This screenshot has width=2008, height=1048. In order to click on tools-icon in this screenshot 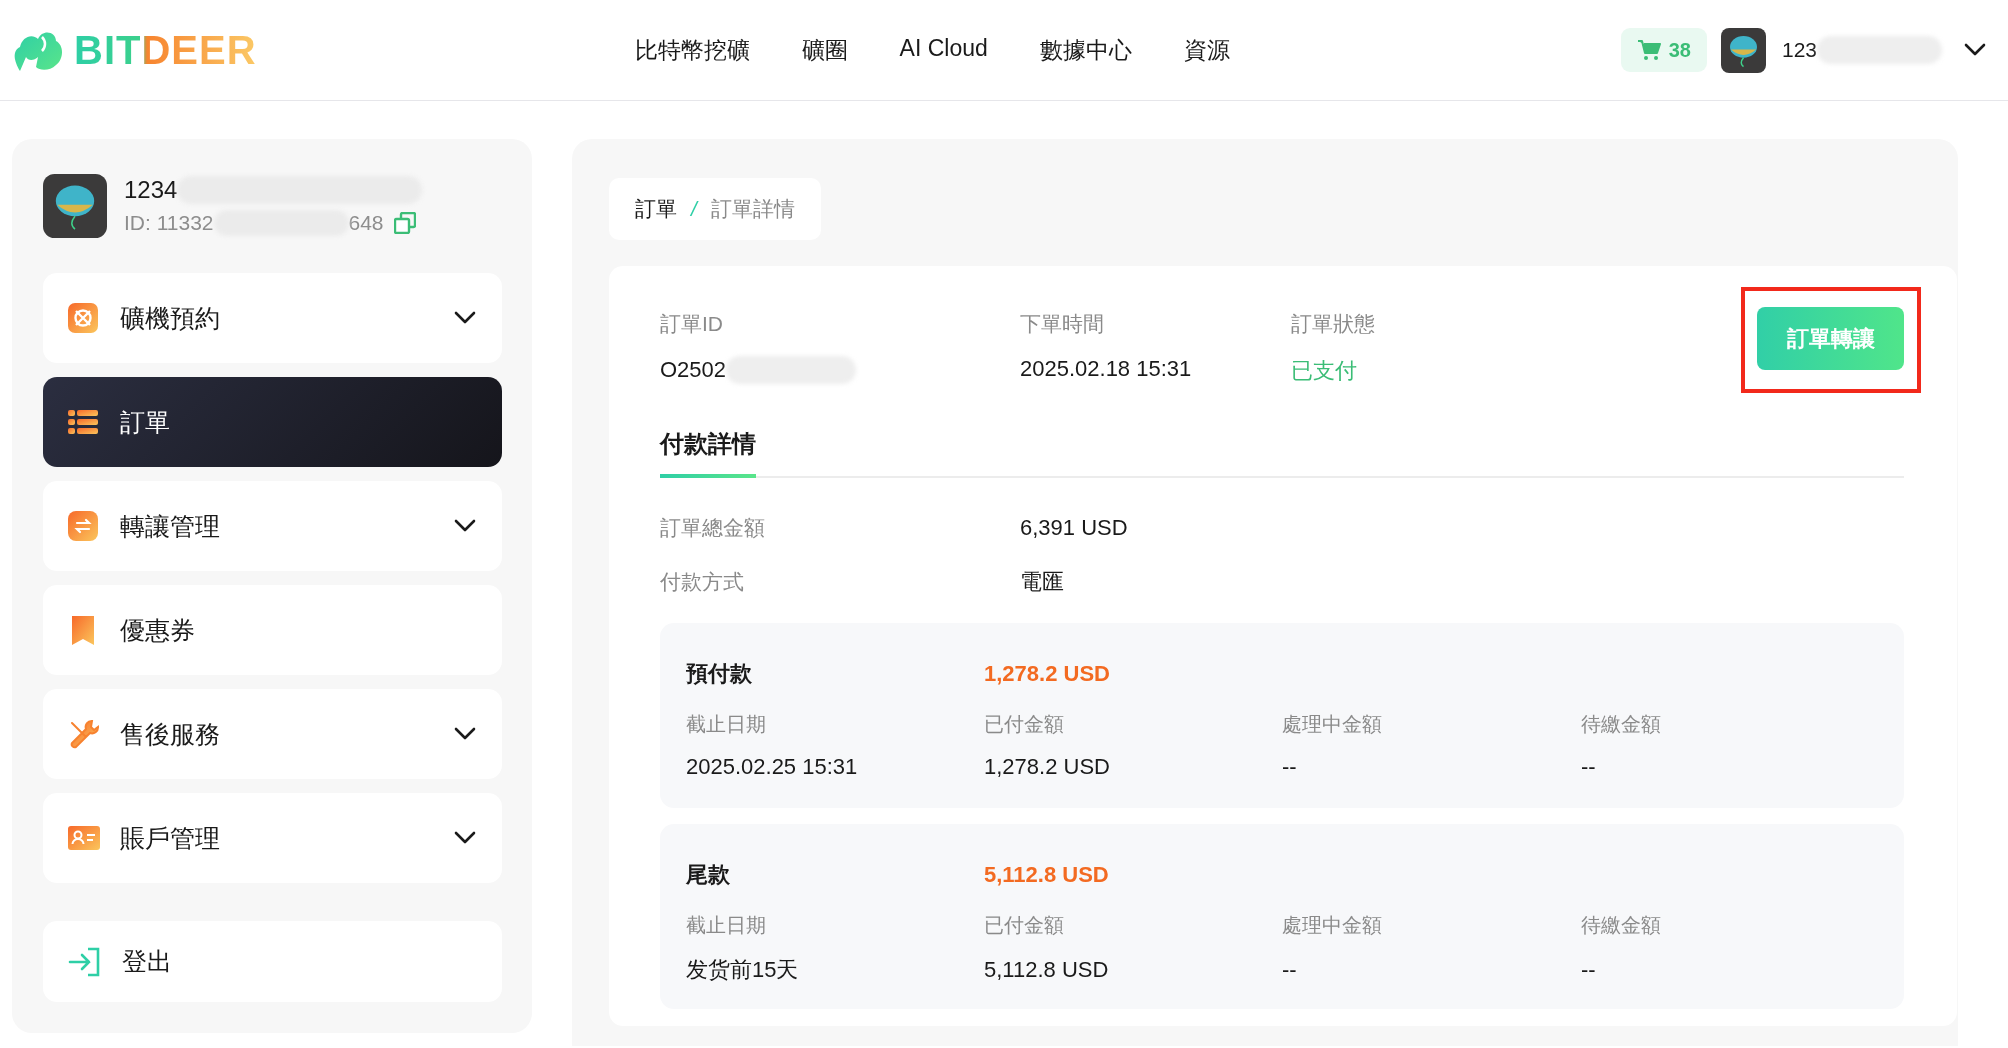, I will do `click(84, 734)`.